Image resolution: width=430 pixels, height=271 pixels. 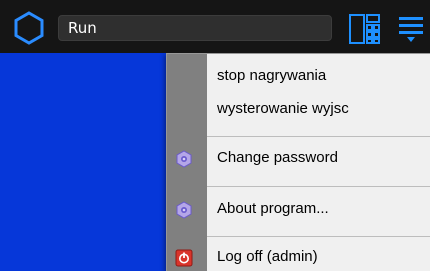 I want to click on menu-item-change-password: Change password, so click(x=298, y=158).